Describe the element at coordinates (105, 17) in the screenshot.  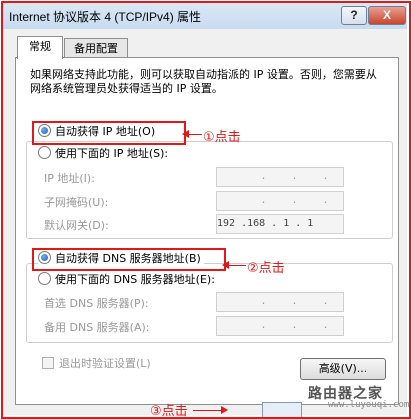
I see `window-title: Internet 协议版本 4 (TCP/IPv4) 属性` at that location.